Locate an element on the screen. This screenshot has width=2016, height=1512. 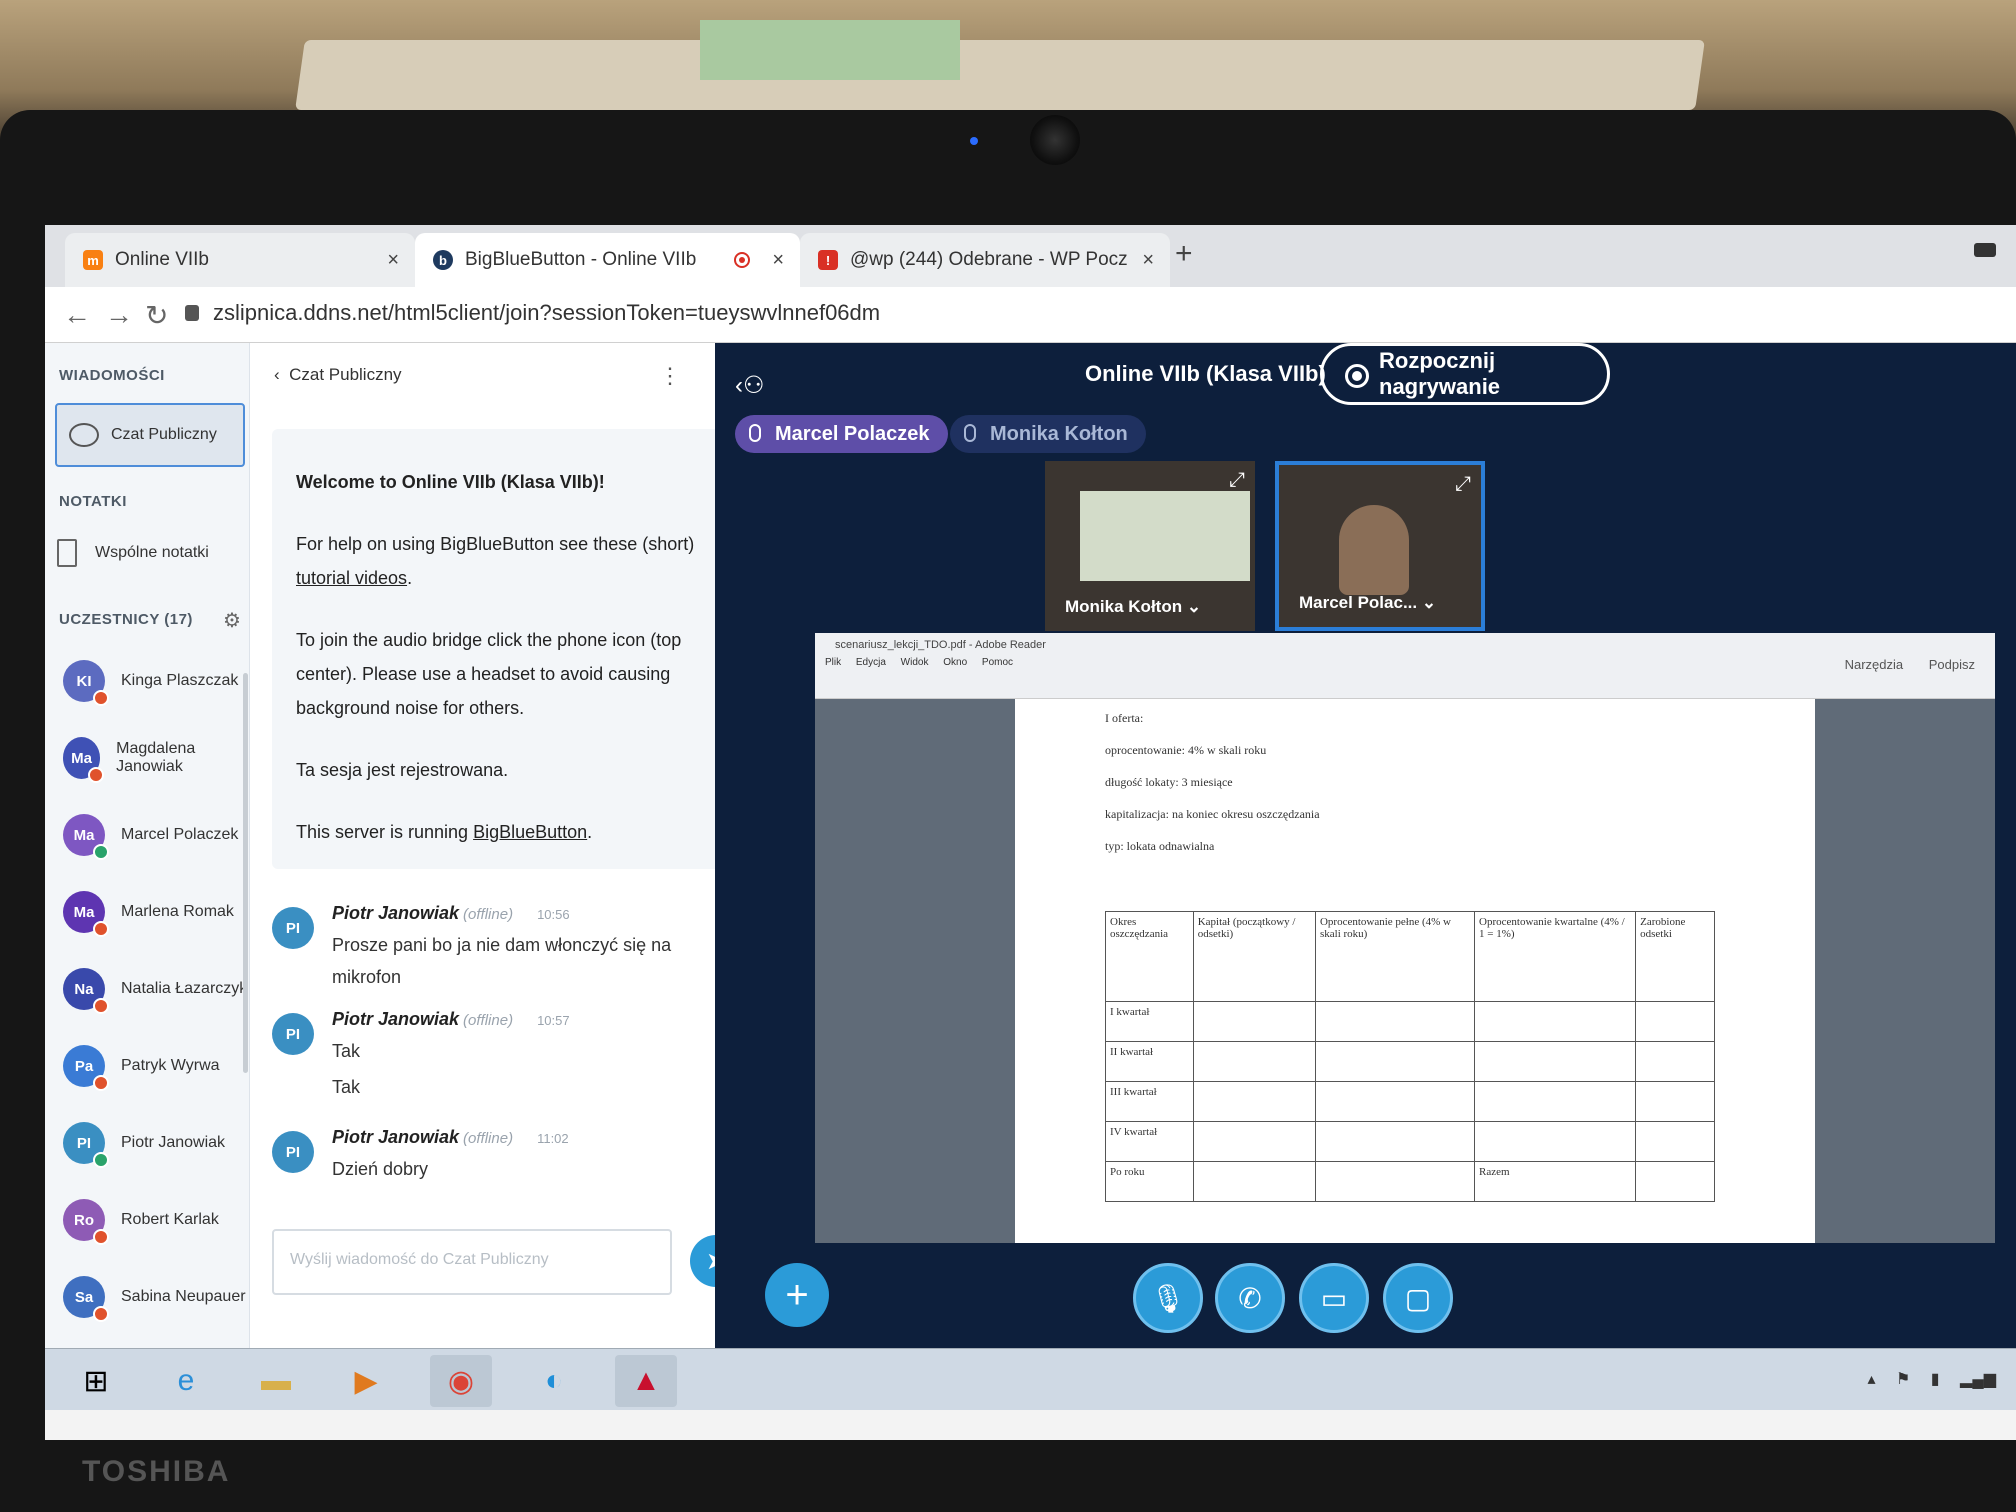
message-author: Piotr Janowiak is located at coordinates (396, 913).